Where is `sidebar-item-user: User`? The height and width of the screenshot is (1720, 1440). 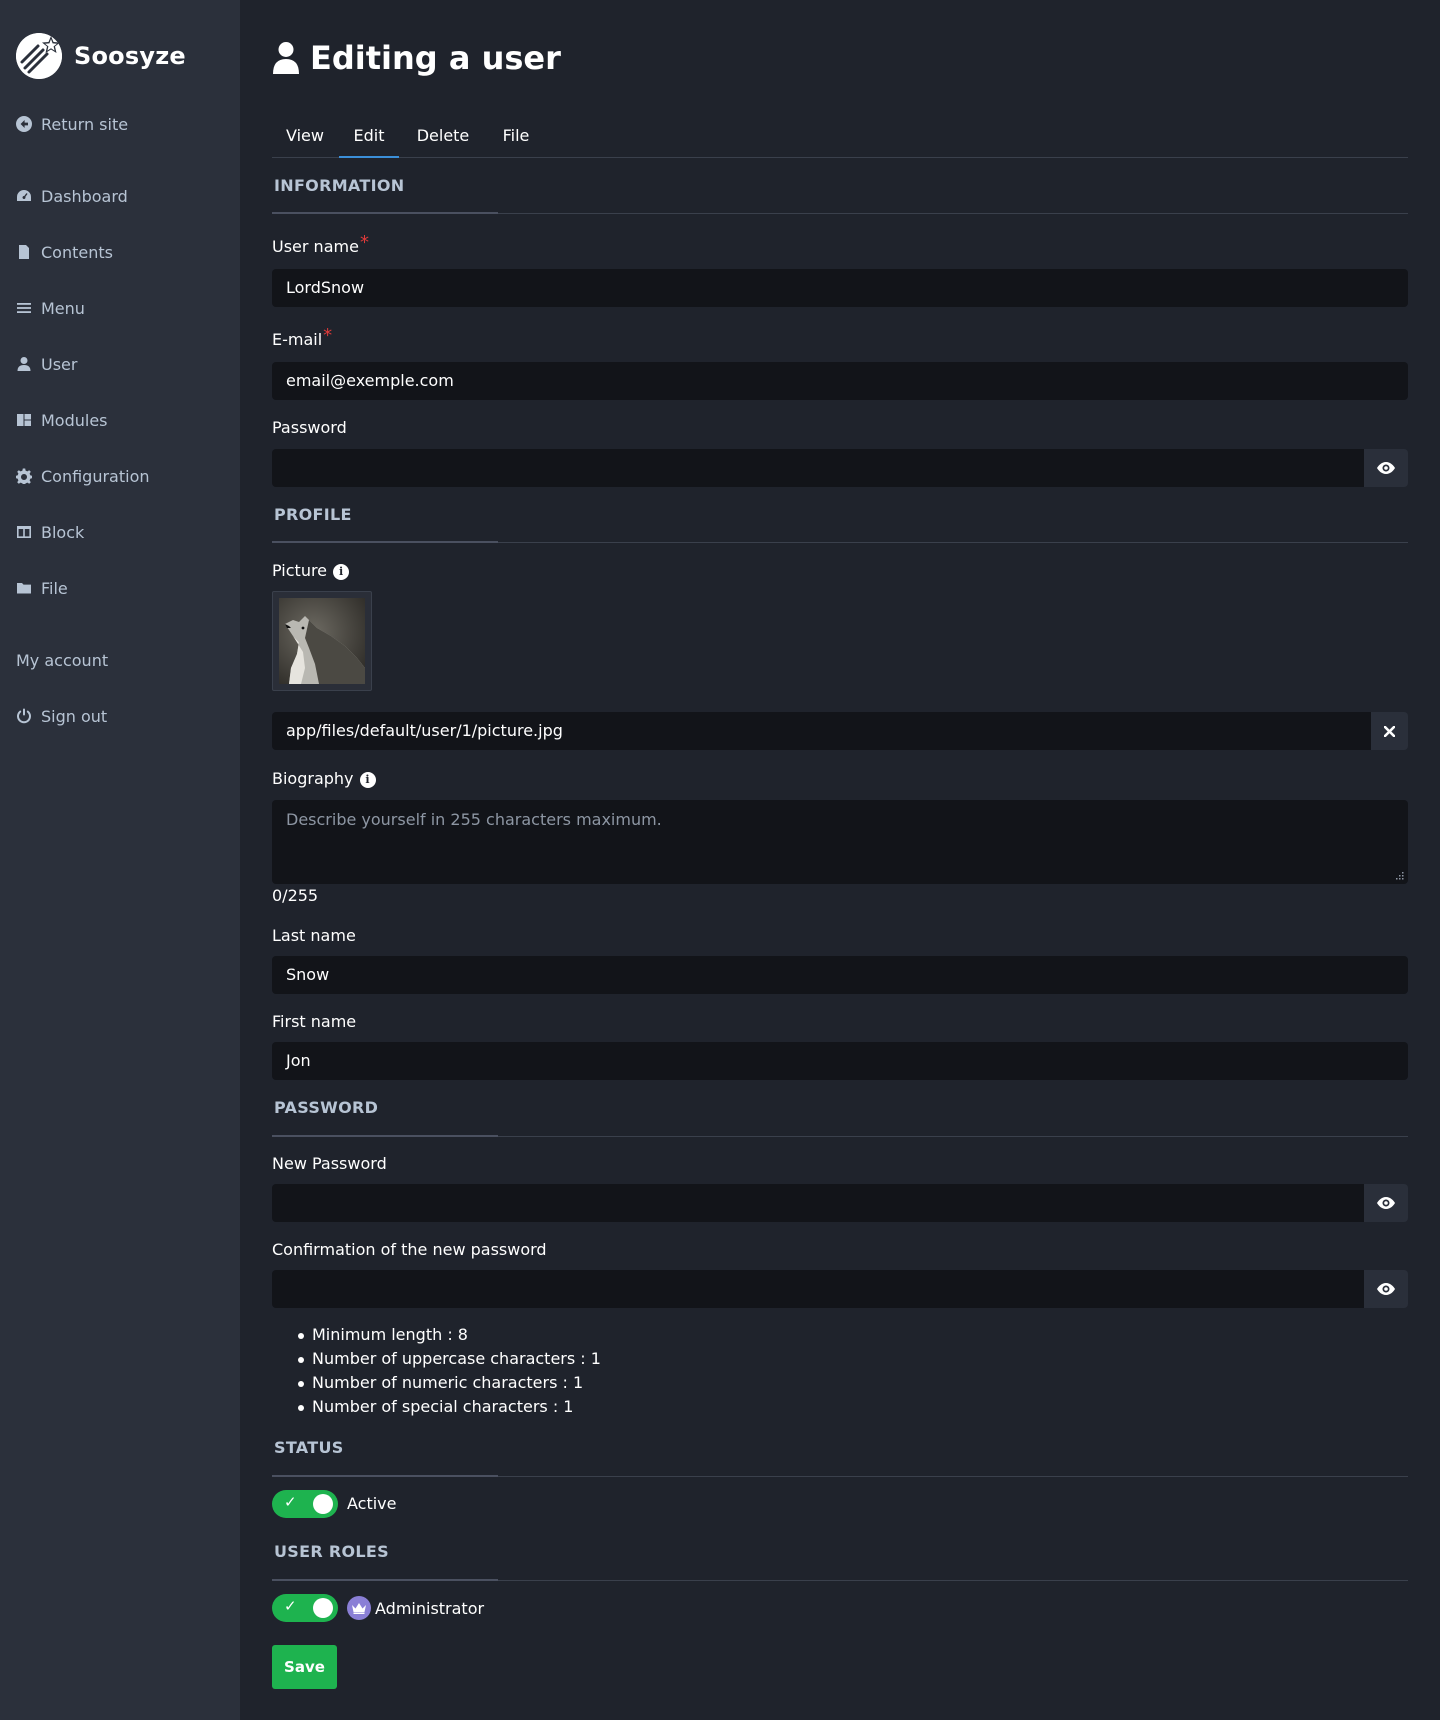
sidebar-item-user: User is located at coordinates (46, 364).